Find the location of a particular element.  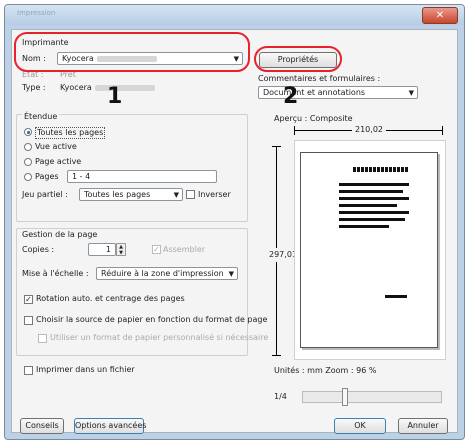

range-group-label: Étendue is located at coordinates (41, 117).